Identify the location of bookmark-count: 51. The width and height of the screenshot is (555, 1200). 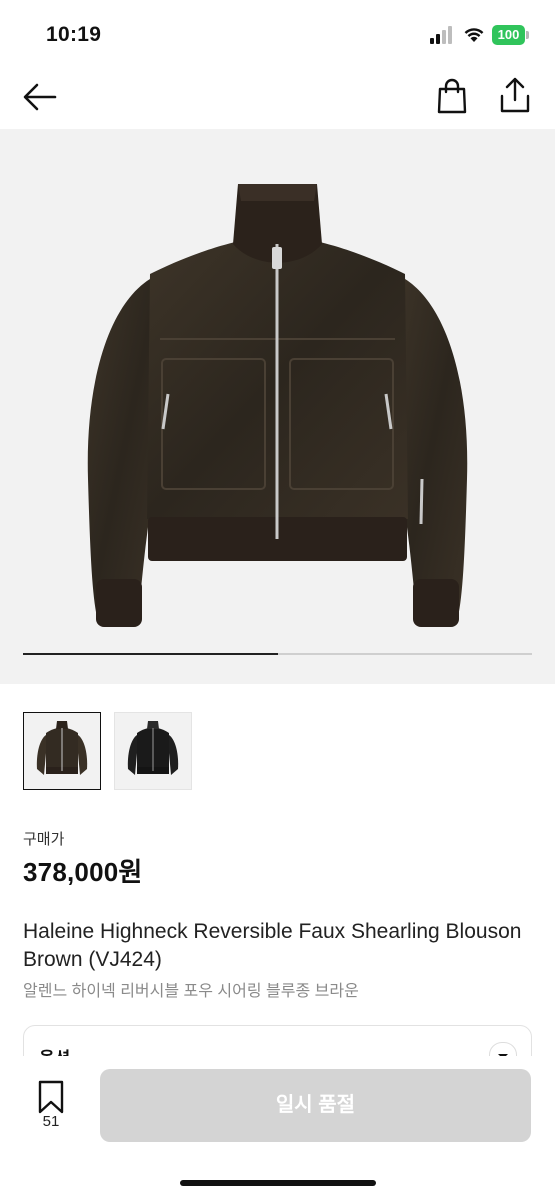
(51, 1121).